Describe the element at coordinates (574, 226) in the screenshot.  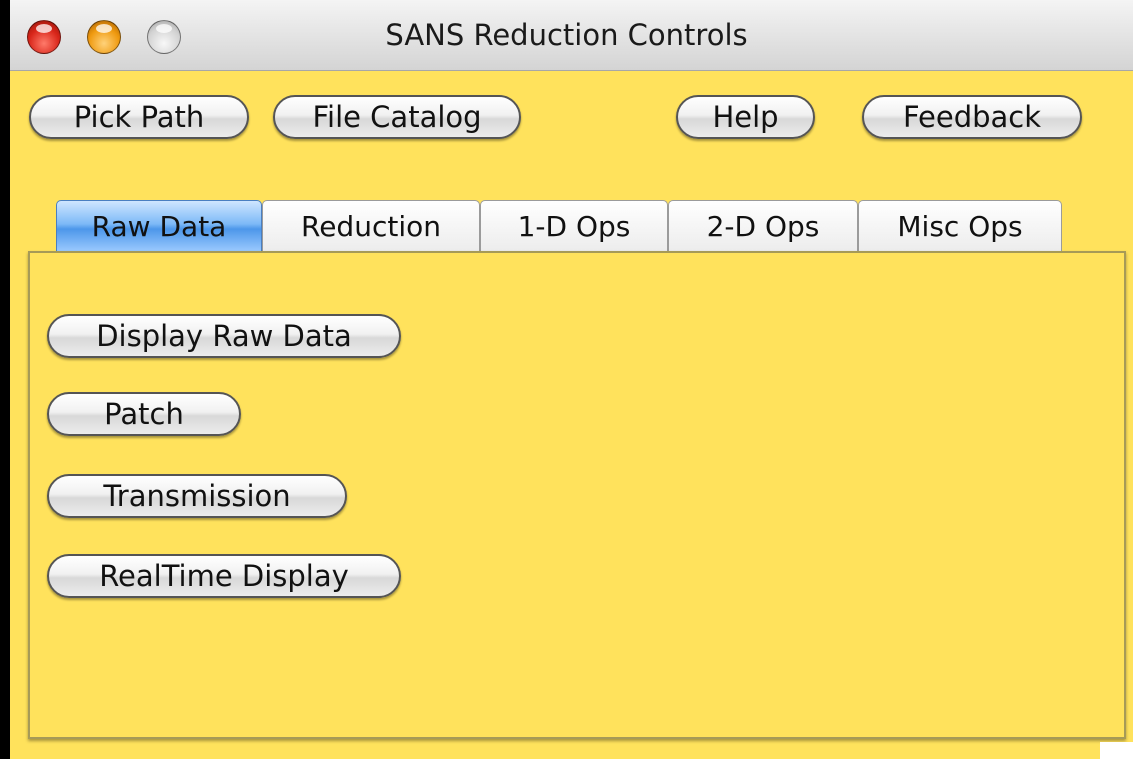
I see `tab-1d-ops: 1-D Ops` at that location.